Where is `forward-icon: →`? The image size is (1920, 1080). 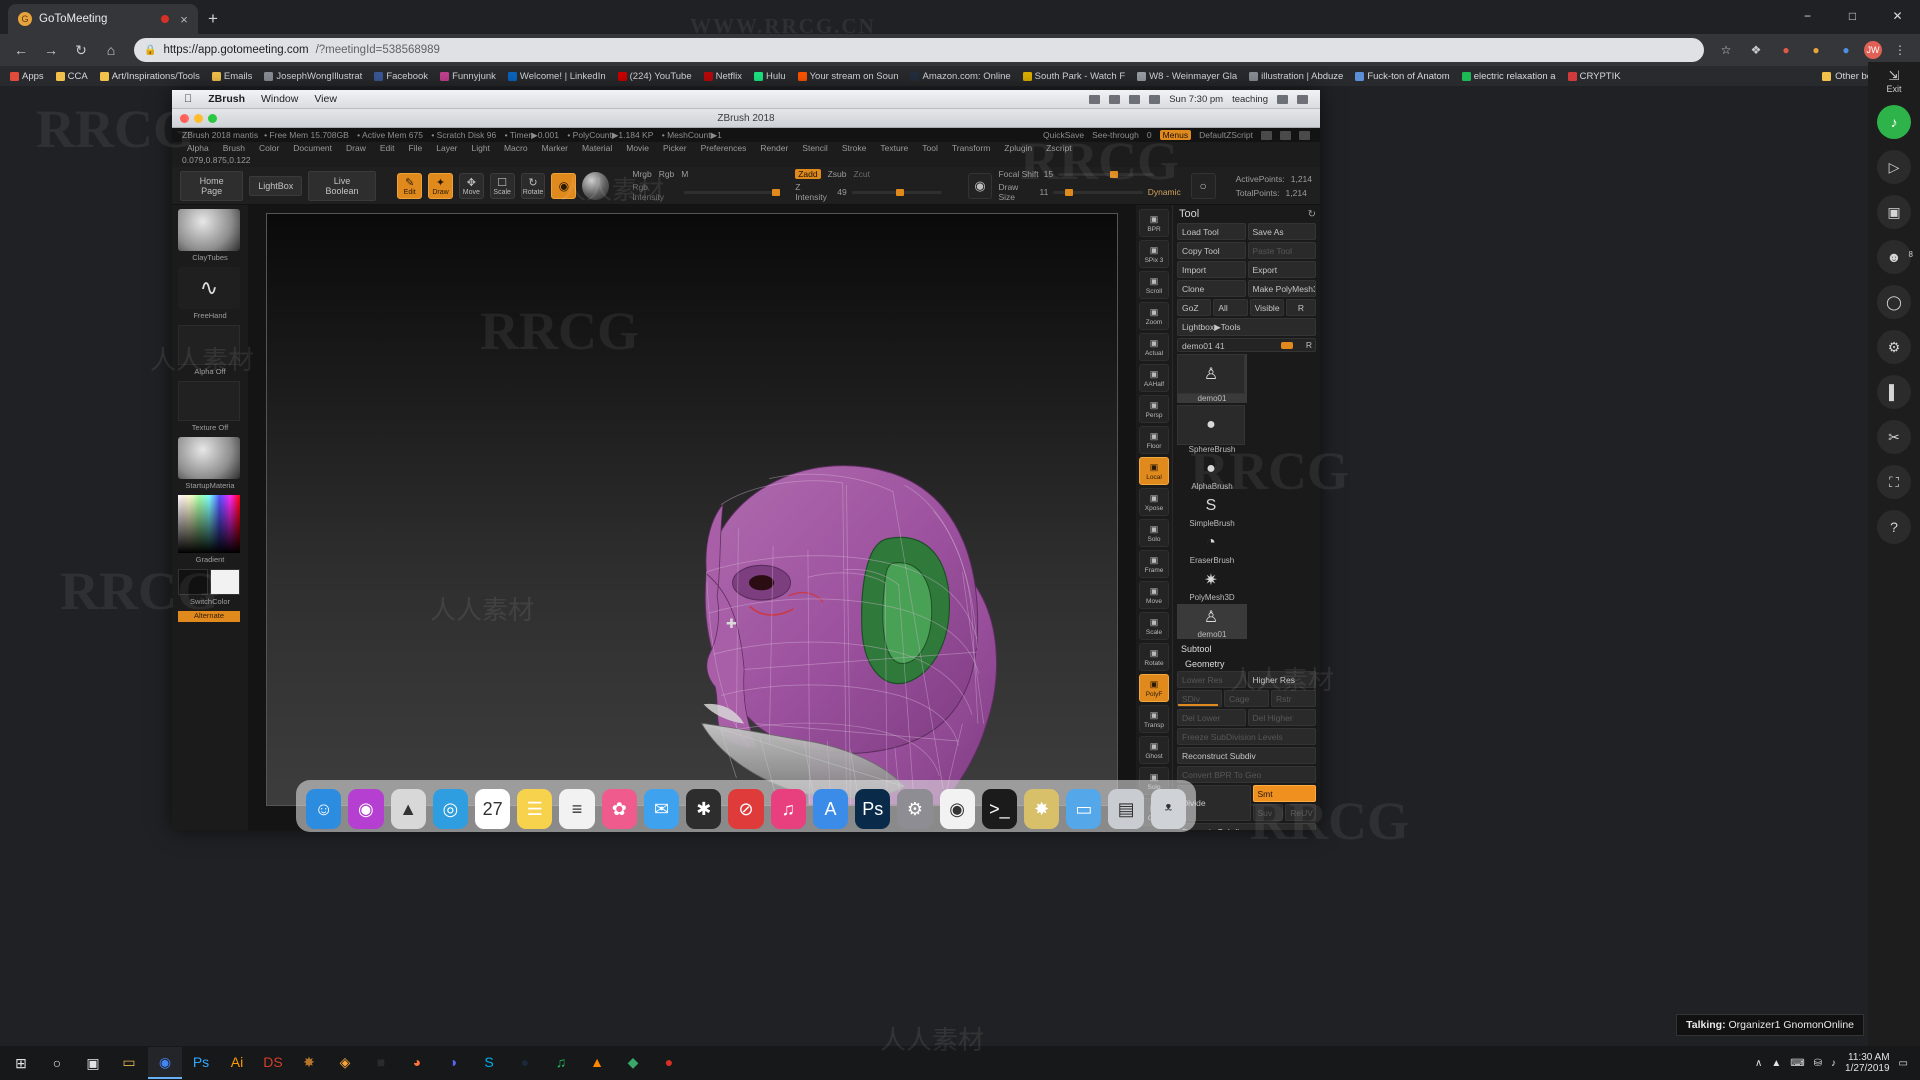 forward-icon: → is located at coordinates (51, 50).